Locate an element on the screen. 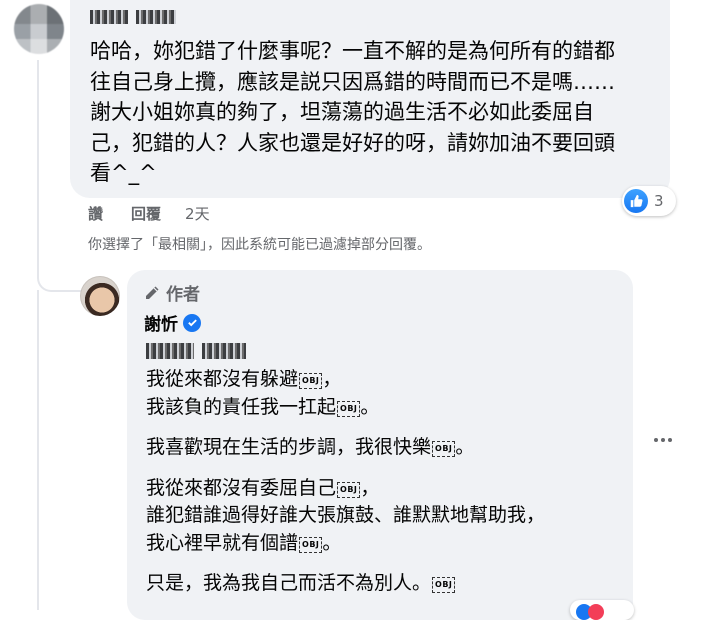  tagged-name-blurred is located at coordinates (170, 351).